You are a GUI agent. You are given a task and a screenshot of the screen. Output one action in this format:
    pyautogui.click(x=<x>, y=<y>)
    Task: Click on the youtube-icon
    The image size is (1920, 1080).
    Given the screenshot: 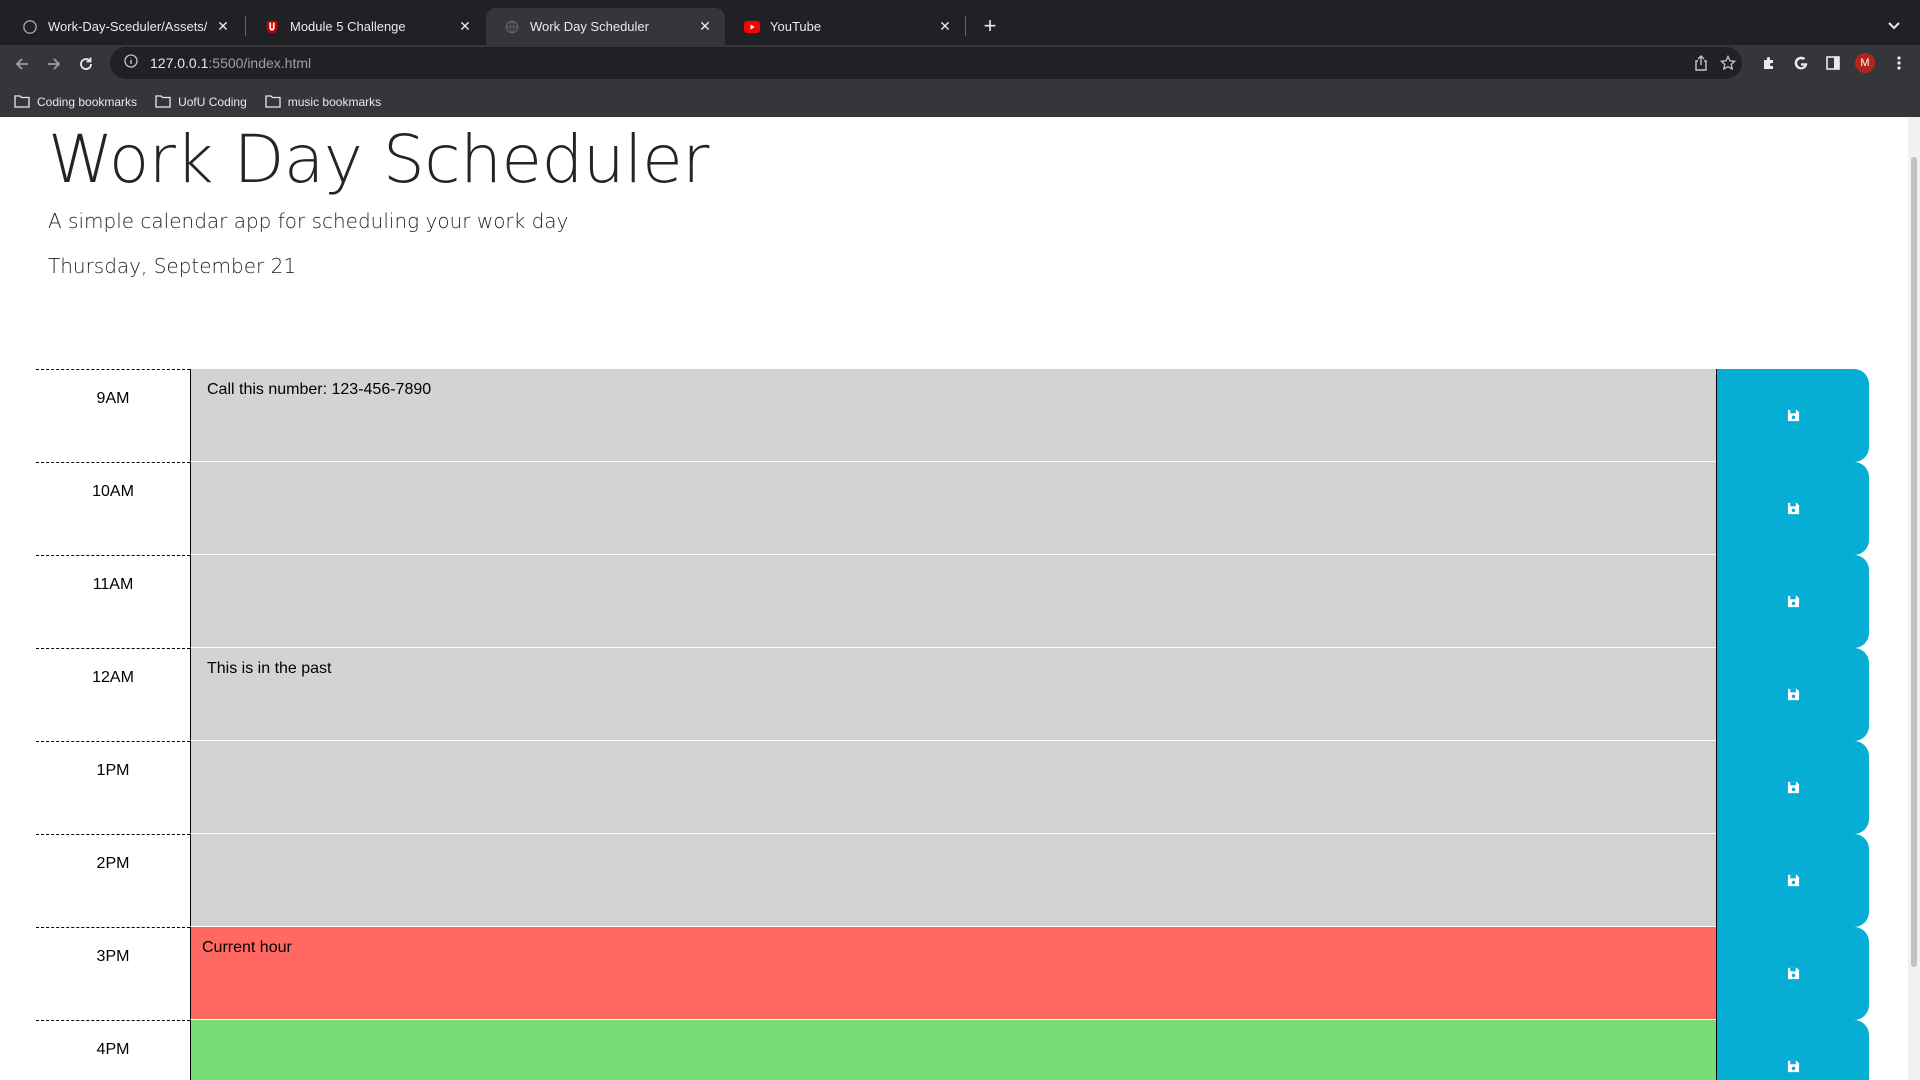 What is the action you would take?
    pyautogui.click(x=752, y=27)
    